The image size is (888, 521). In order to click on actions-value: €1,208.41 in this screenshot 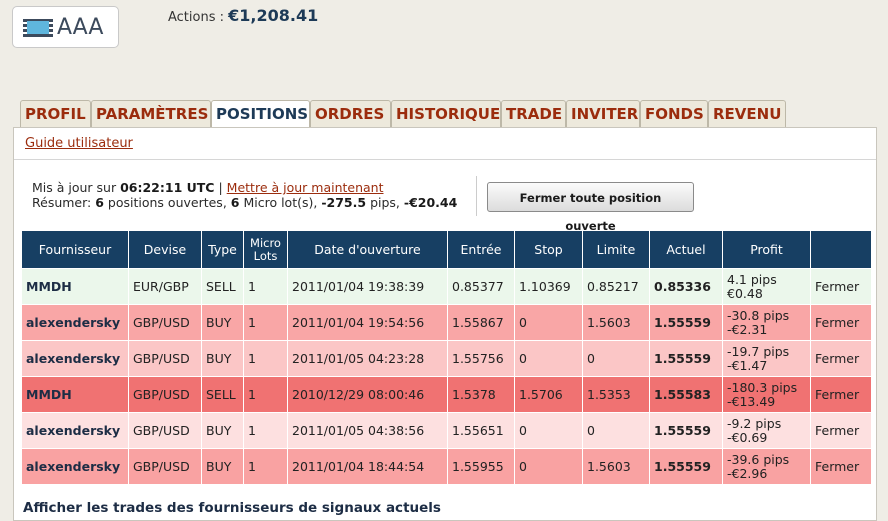, I will do `click(273, 15)`.